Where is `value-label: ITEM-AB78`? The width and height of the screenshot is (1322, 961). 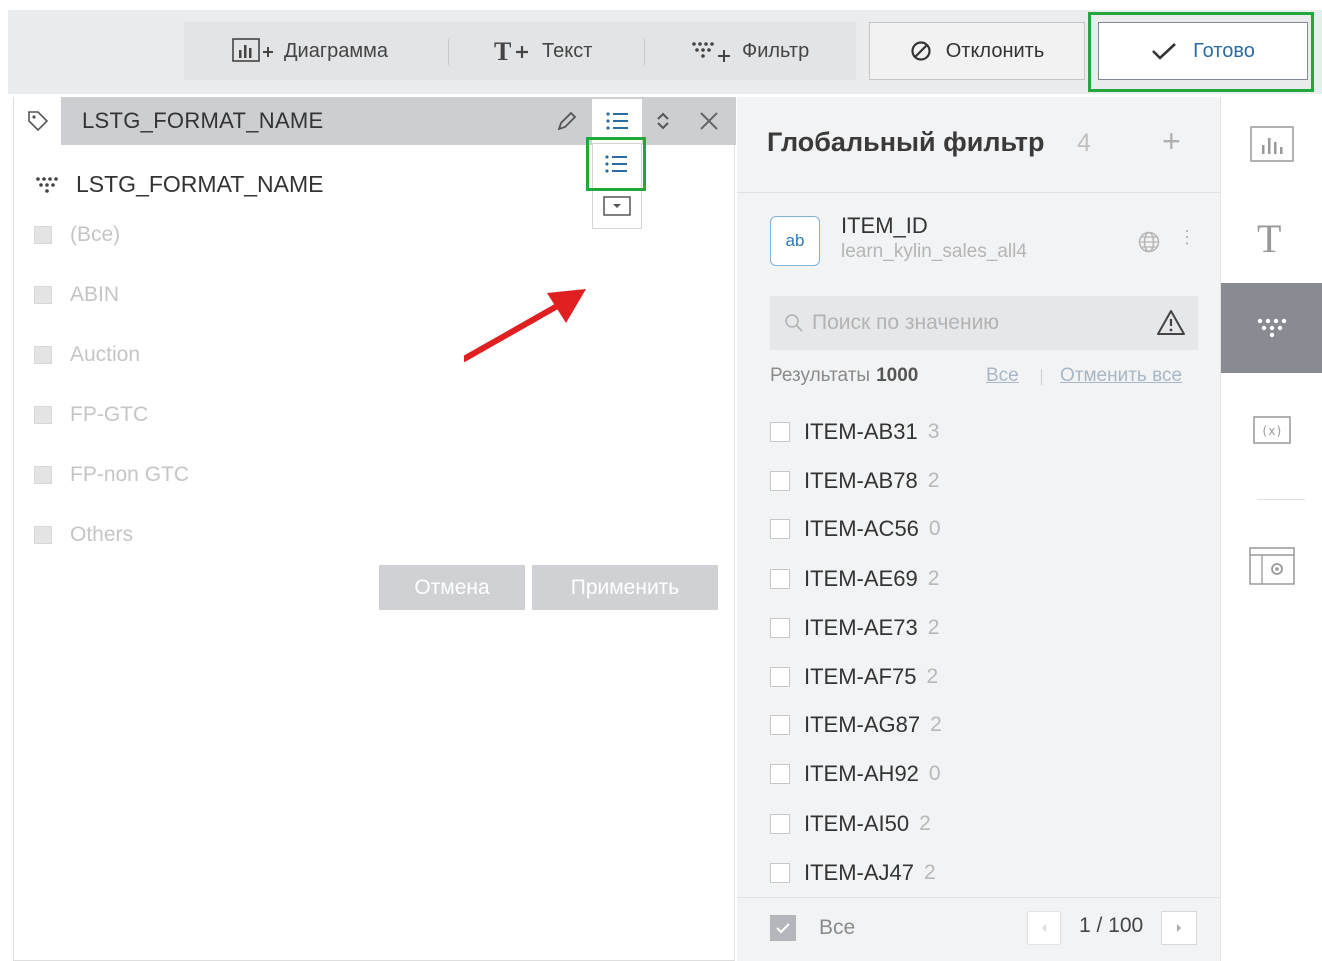
value-label: ITEM-AB78 is located at coordinates (861, 480).